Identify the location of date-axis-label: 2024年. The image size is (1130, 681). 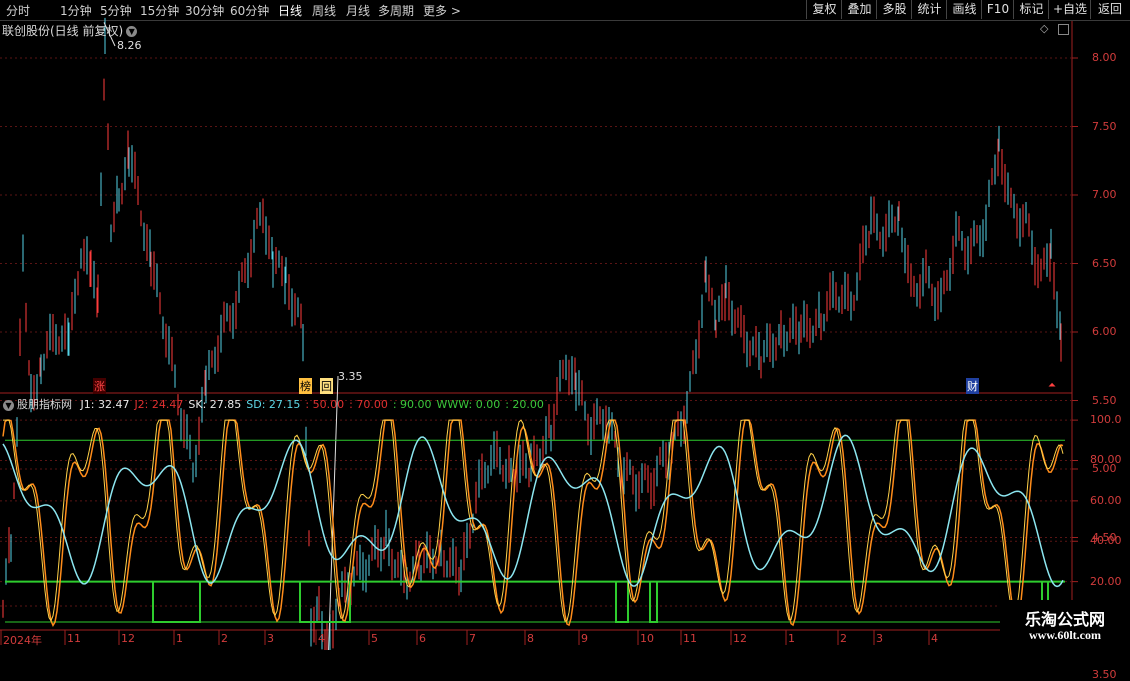
(22, 640).